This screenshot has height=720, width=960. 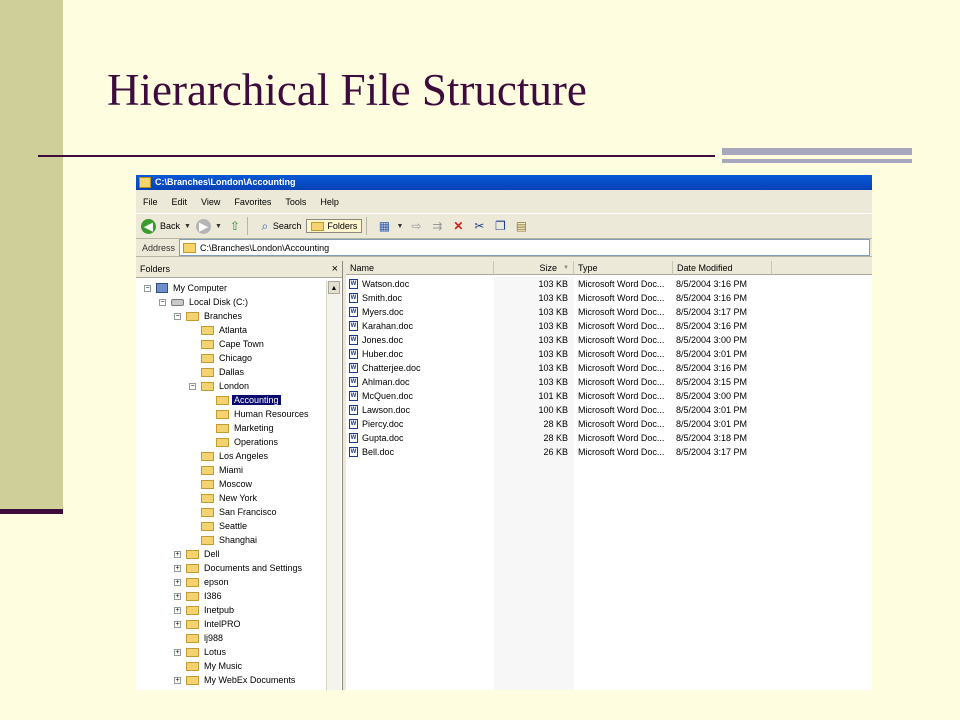 What do you see at coordinates (553, 284) in the screenshot?
I see `file-size: 103 KB` at bounding box center [553, 284].